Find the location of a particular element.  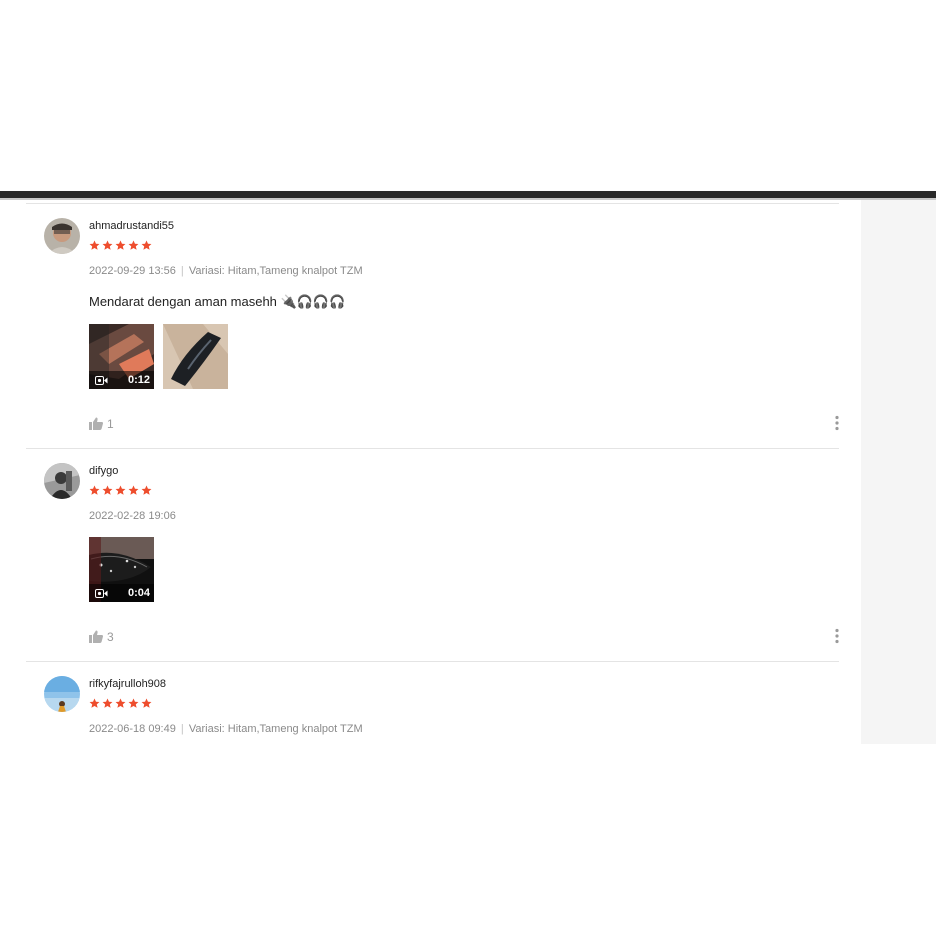

review-media: 0:12 is located at coordinates (158, 356).